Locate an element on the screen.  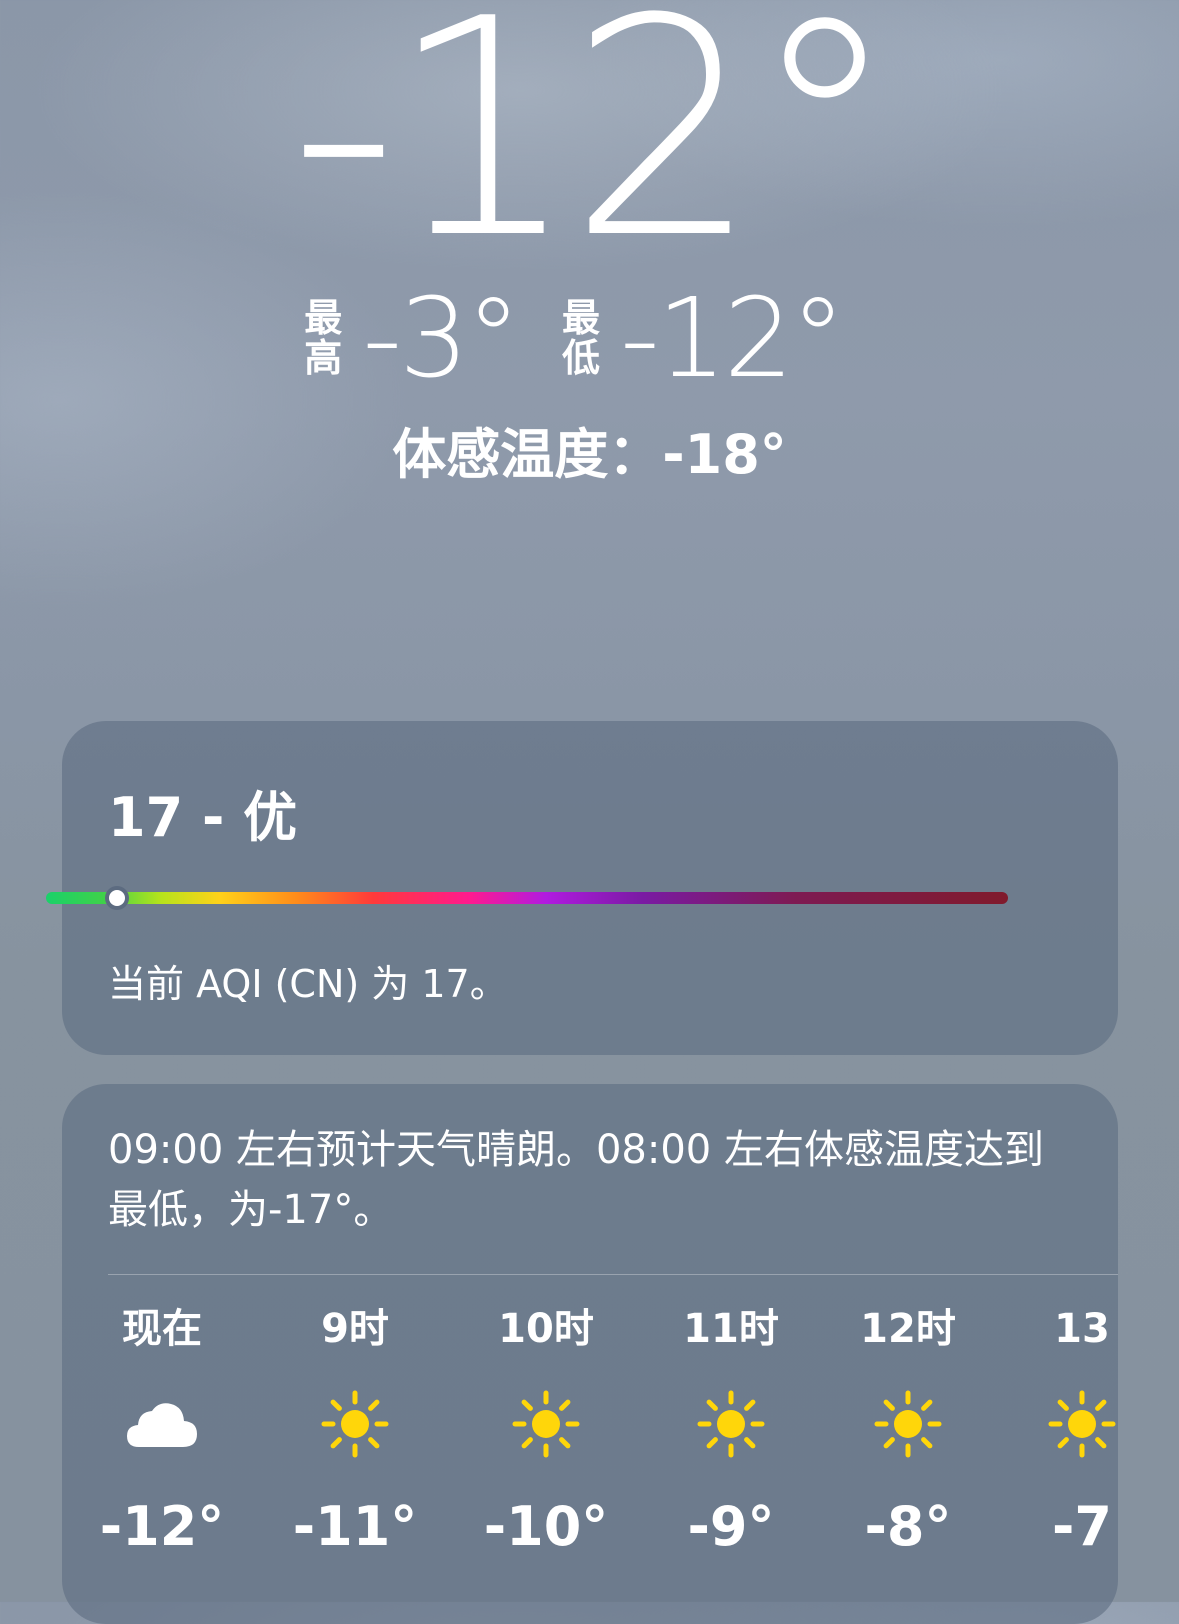
cloud-icon is located at coordinates (162, 1424).